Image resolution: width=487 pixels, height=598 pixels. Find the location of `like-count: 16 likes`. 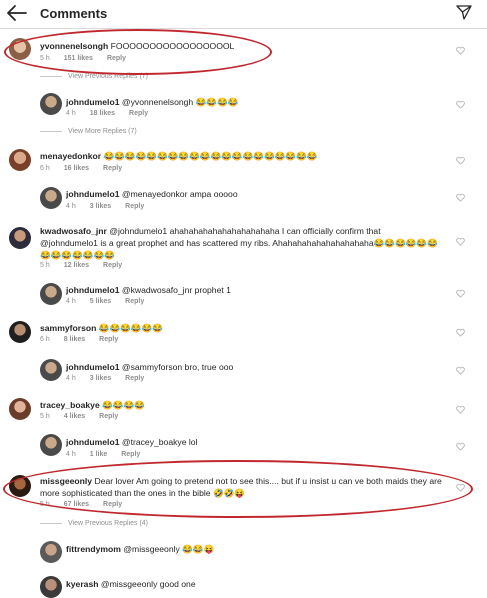

like-count: 16 likes is located at coordinates (76, 168).